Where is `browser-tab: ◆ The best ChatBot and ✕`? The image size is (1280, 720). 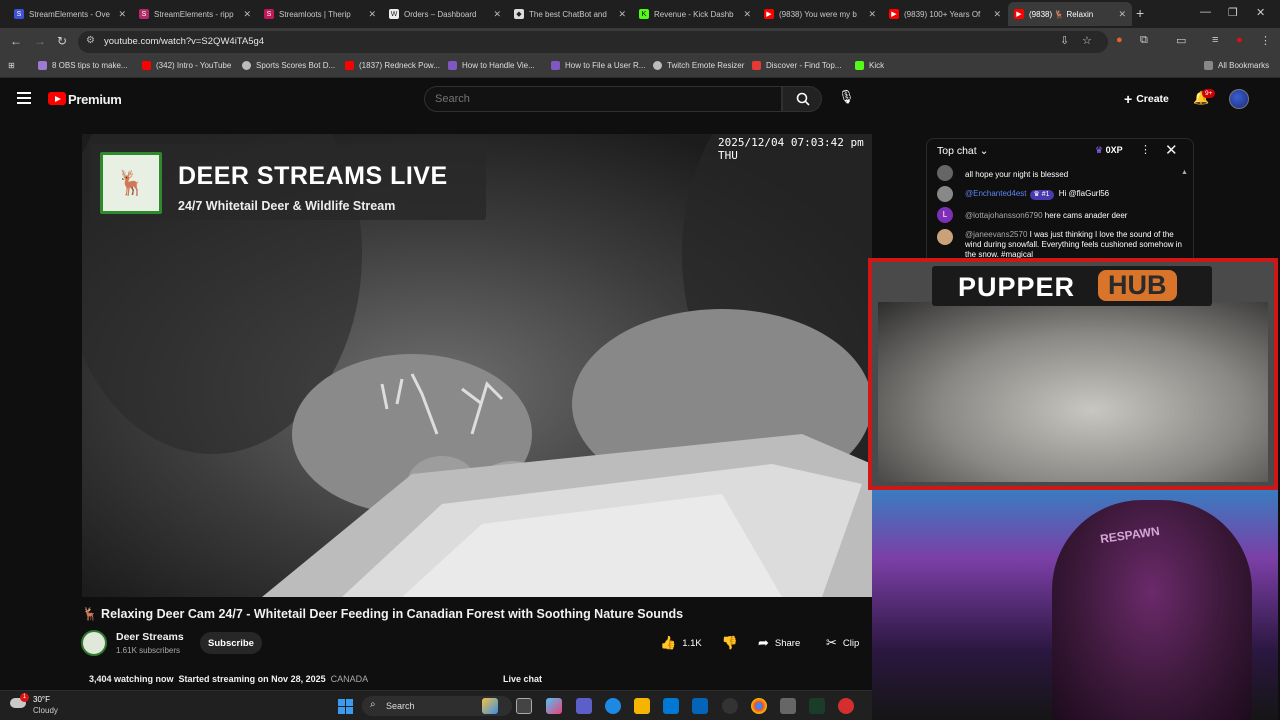
browser-tab: ◆ The best ChatBot and ✕ is located at coordinates (570, 14).